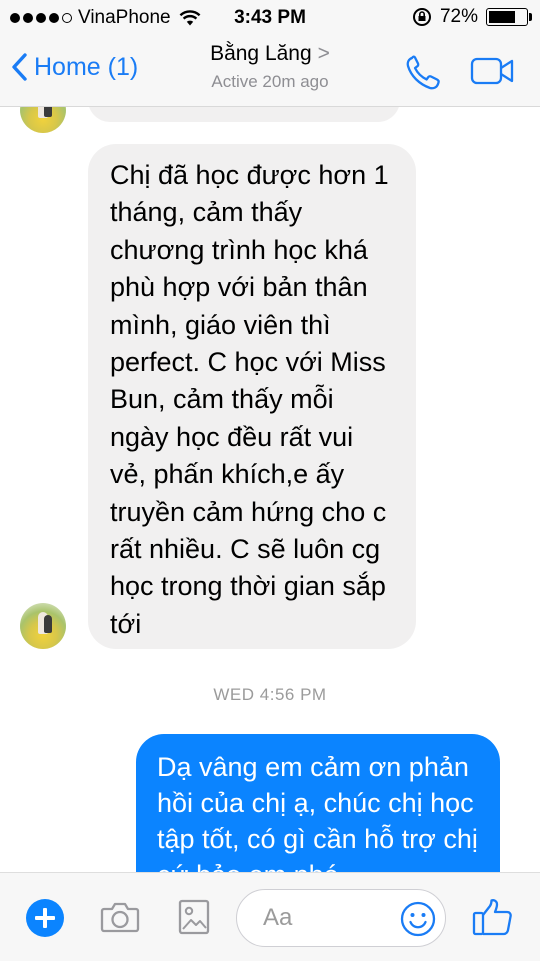 This screenshot has height=961, width=540. What do you see at coordinates (341, 918) in the screenshot?
I see `message-input: Aa` at bounding box center [341, 918].